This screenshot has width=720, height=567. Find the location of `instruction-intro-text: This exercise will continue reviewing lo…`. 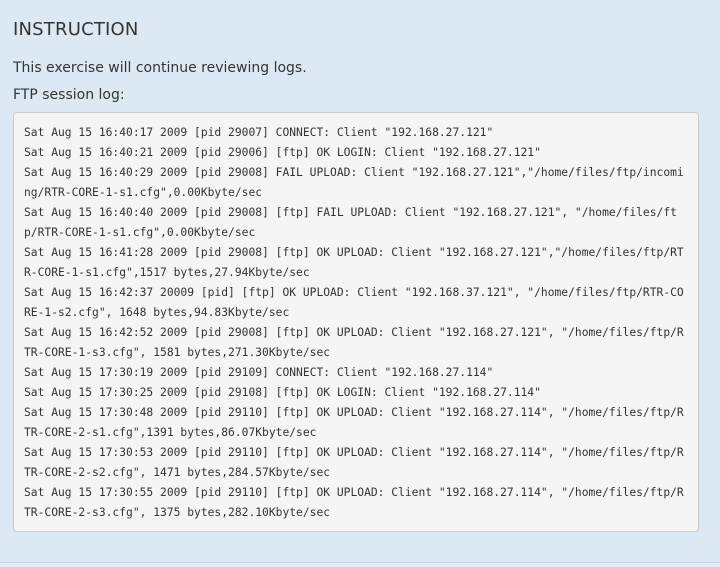

instruction-intro-text: This exercise will continue reviewing lo… is located at coordinates (160, 68).